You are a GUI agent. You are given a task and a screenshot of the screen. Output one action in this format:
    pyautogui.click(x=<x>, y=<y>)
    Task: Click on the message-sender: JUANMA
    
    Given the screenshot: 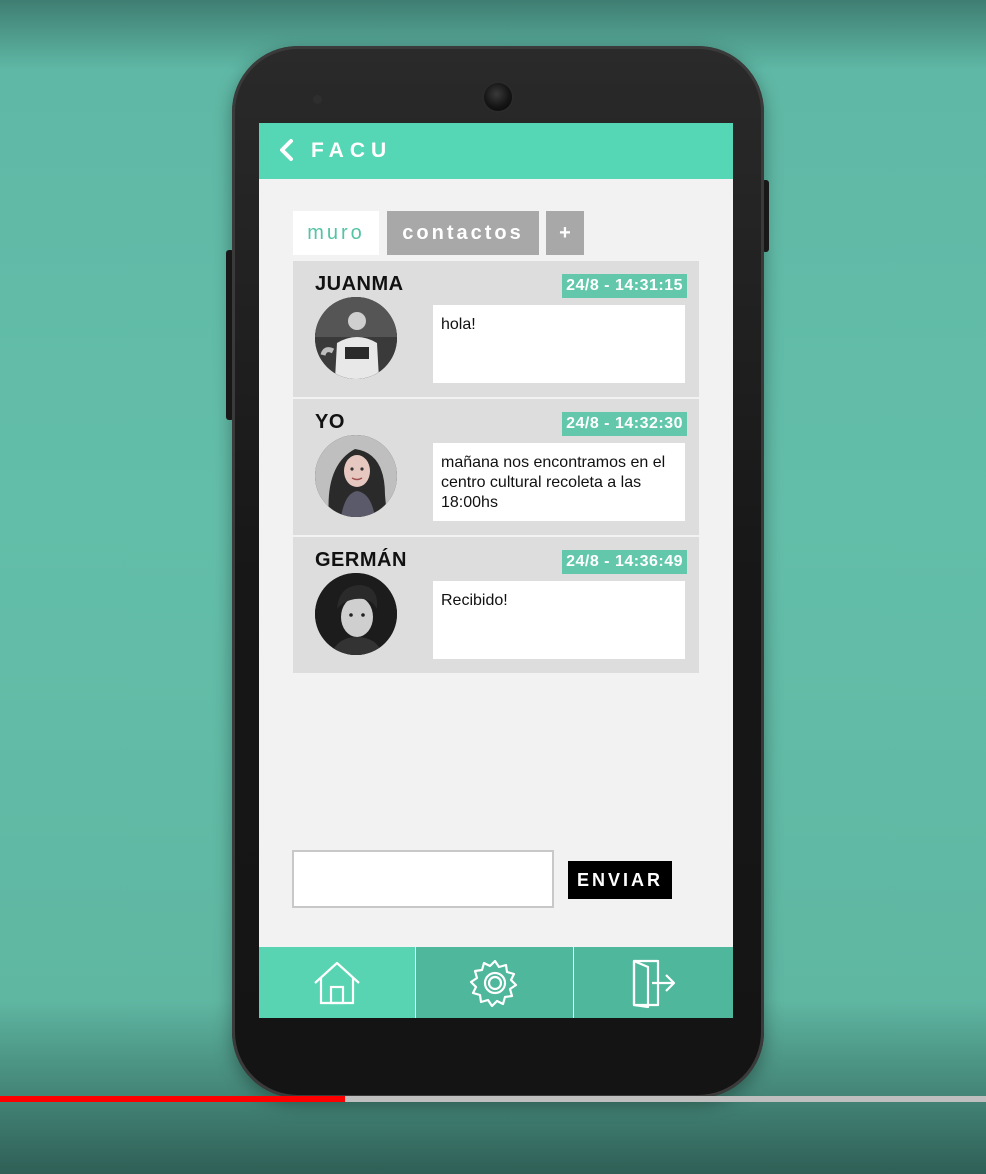 What is the action you would take?
    pyautogui.click(x=359, y=284)
    